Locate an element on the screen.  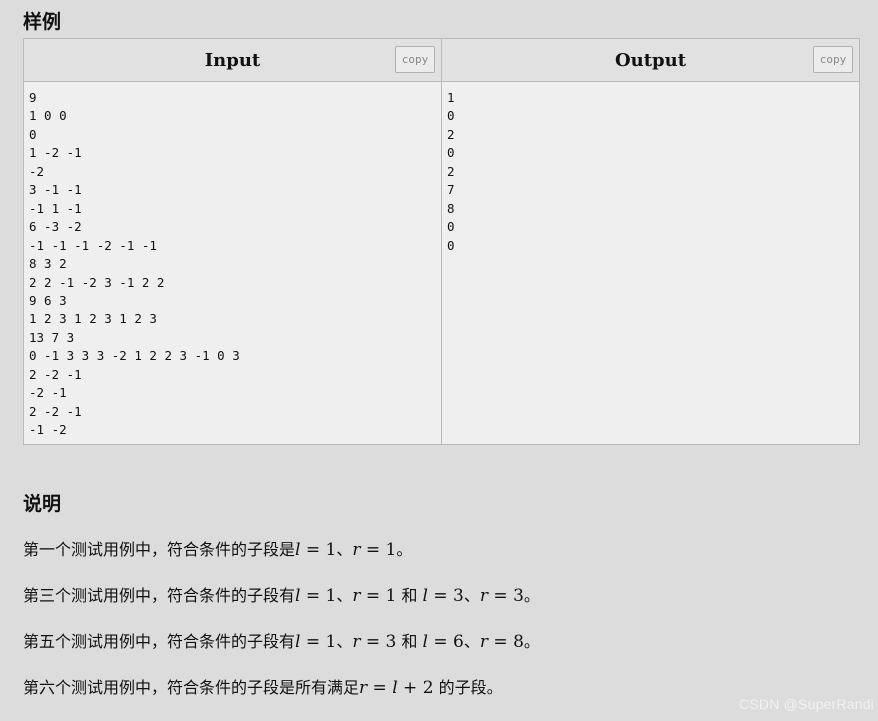
output-copy-button: copy is located at coordinates (833, 59).